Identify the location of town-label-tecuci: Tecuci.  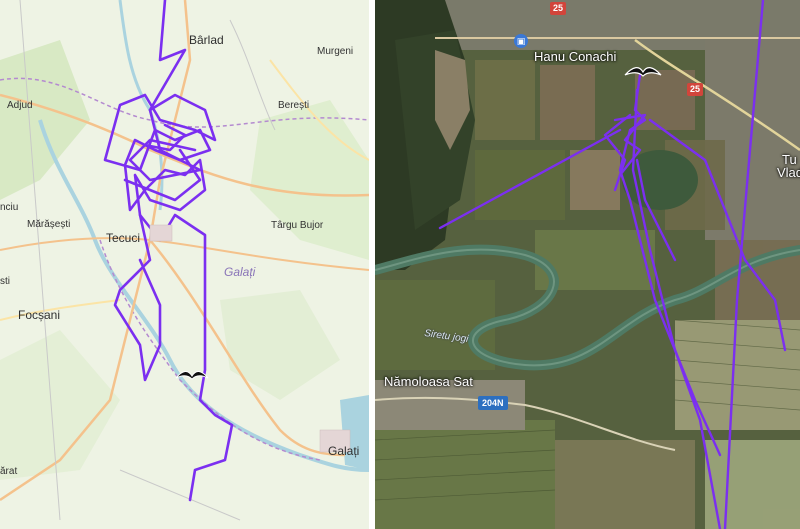
(123, 238).